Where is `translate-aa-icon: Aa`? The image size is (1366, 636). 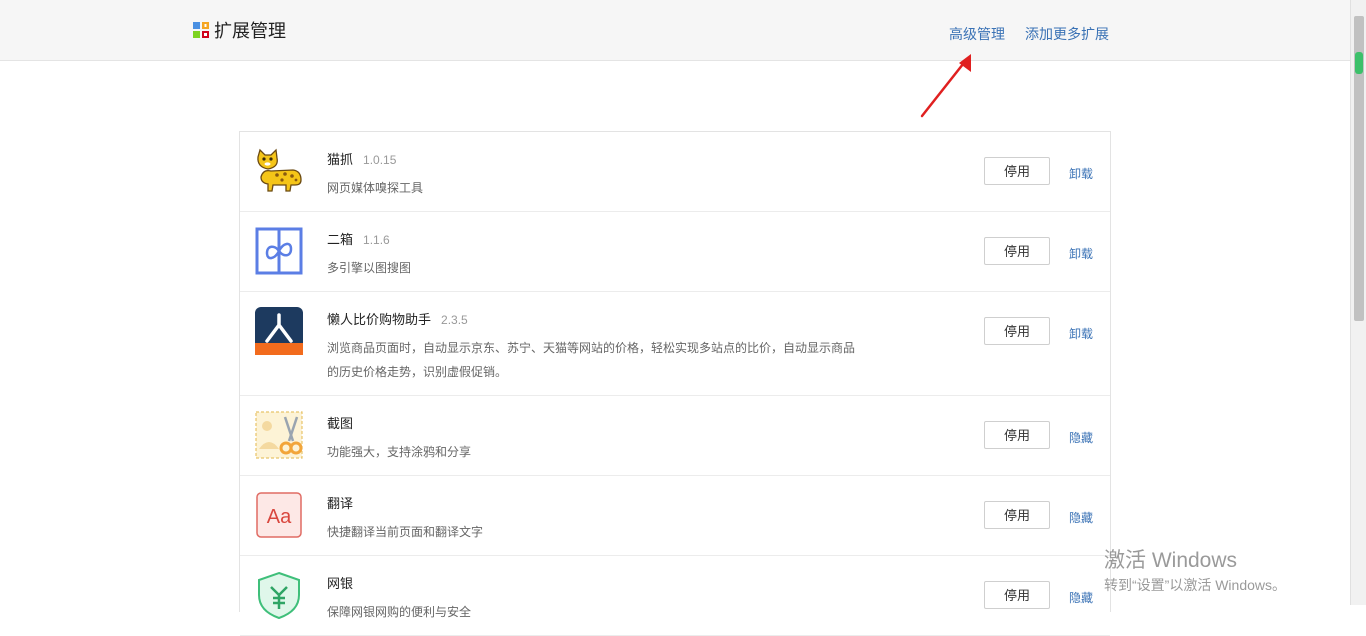 translate-aa-icon: Aa is located at coordinates (279, 515).